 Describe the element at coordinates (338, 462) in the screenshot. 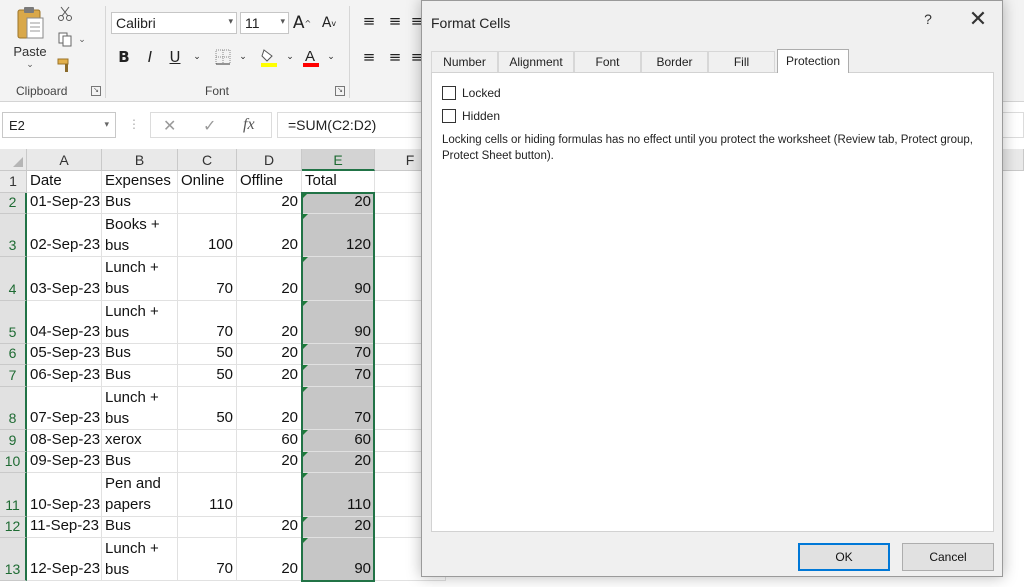

I see `cell-e10: 20` at that location.